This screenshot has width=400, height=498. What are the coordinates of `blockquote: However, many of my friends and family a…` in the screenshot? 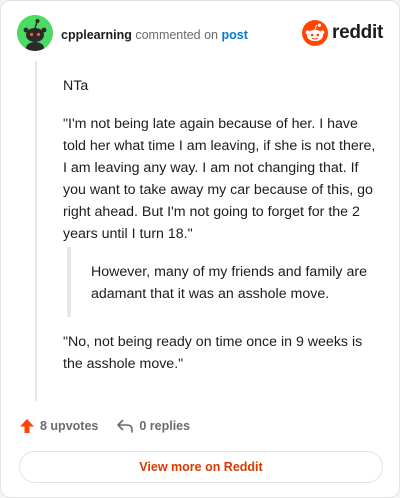 It's located at (225, 282).